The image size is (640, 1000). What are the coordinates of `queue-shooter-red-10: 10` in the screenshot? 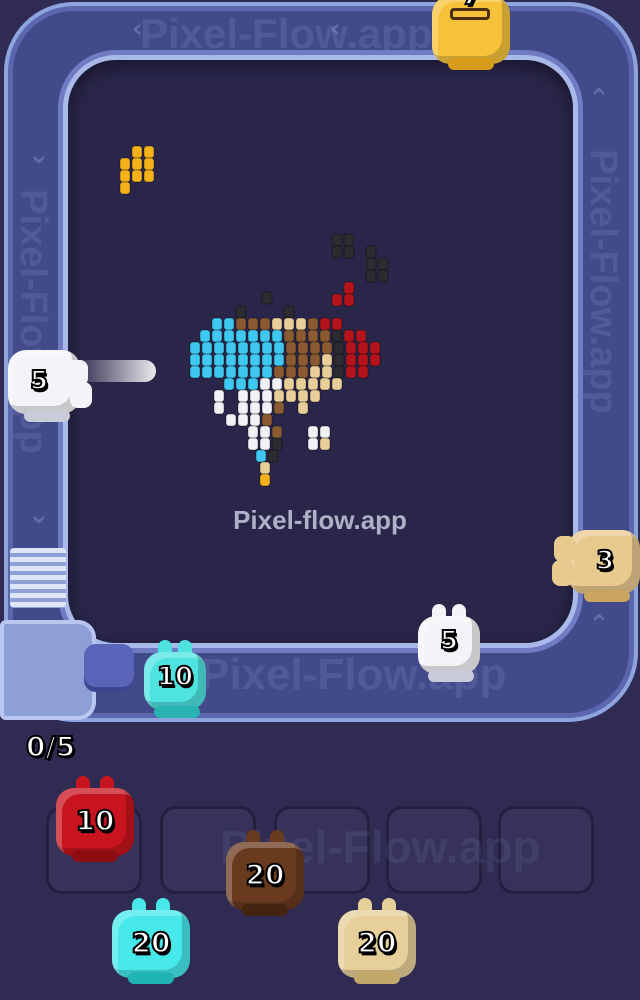 It's located at (95, 819).